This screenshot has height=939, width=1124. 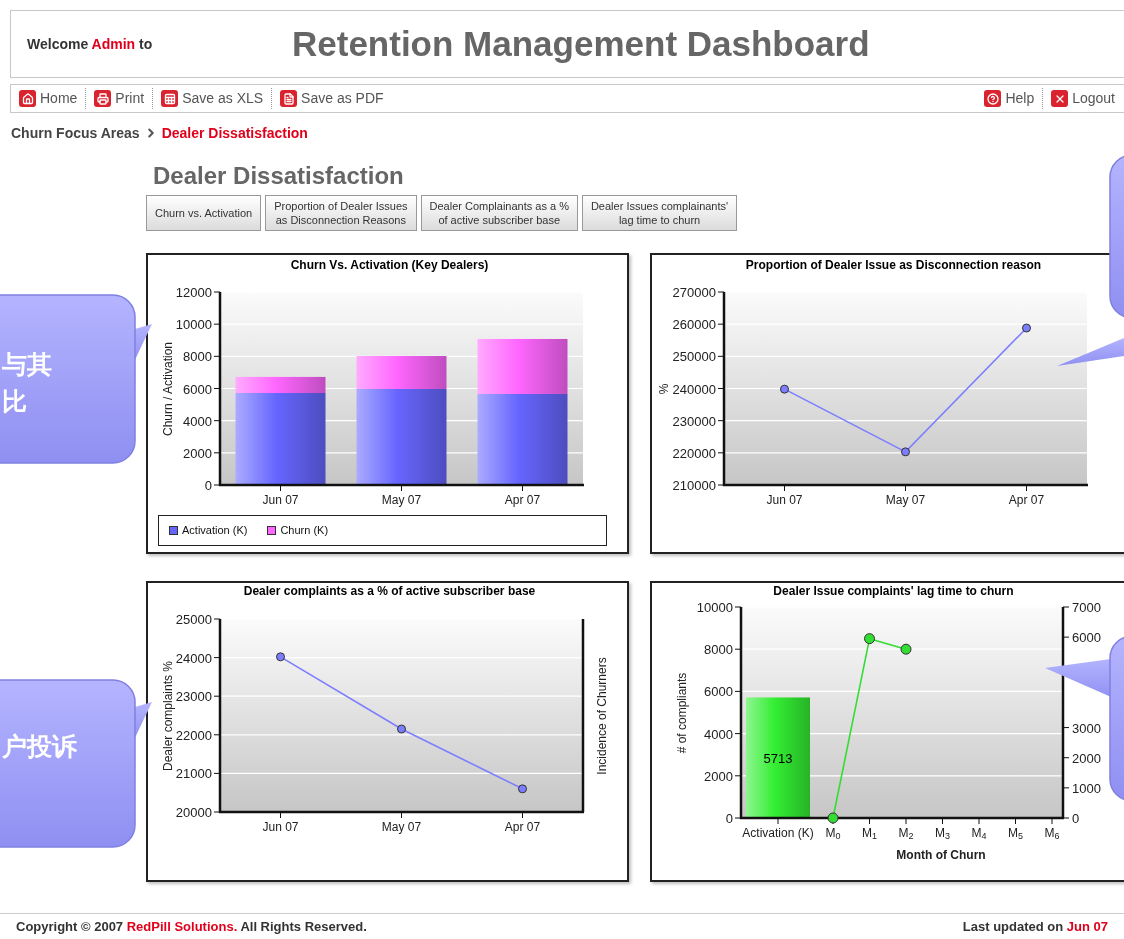 What do you see at coordinates (304, 531) in the screenshot?
I see `legend-label: Churn (K)` at bounding box center [304, 531].